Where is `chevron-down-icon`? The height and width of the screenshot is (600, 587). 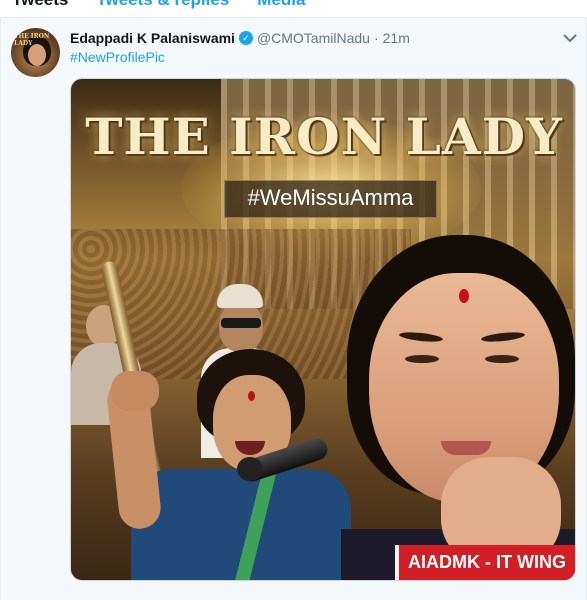
chevron-down-icon is located at coordinates (570, 38).